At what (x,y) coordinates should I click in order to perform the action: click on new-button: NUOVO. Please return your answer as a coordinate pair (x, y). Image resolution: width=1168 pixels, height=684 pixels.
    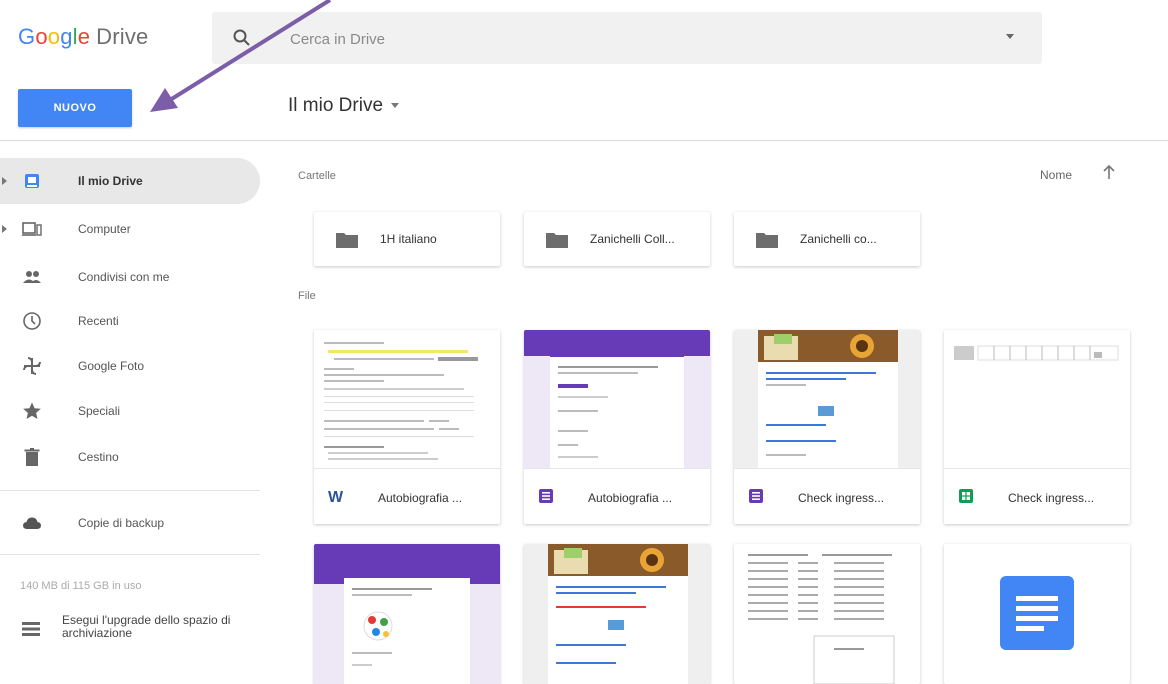
    Looking at the image, I should click on (75, 108).